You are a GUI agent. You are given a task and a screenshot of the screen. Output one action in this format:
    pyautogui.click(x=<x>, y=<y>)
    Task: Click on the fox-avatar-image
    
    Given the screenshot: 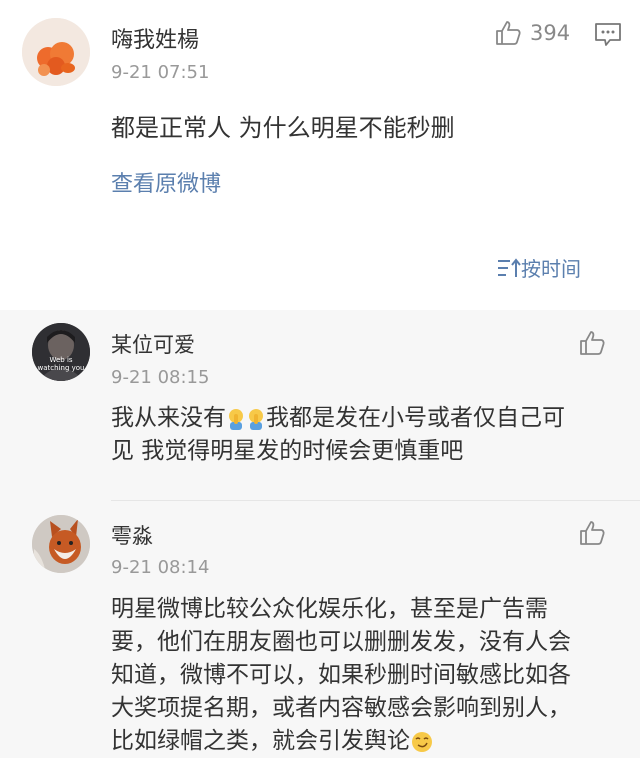 What is the action you would take?
    pyautogui.click(x=61, y=544)
    